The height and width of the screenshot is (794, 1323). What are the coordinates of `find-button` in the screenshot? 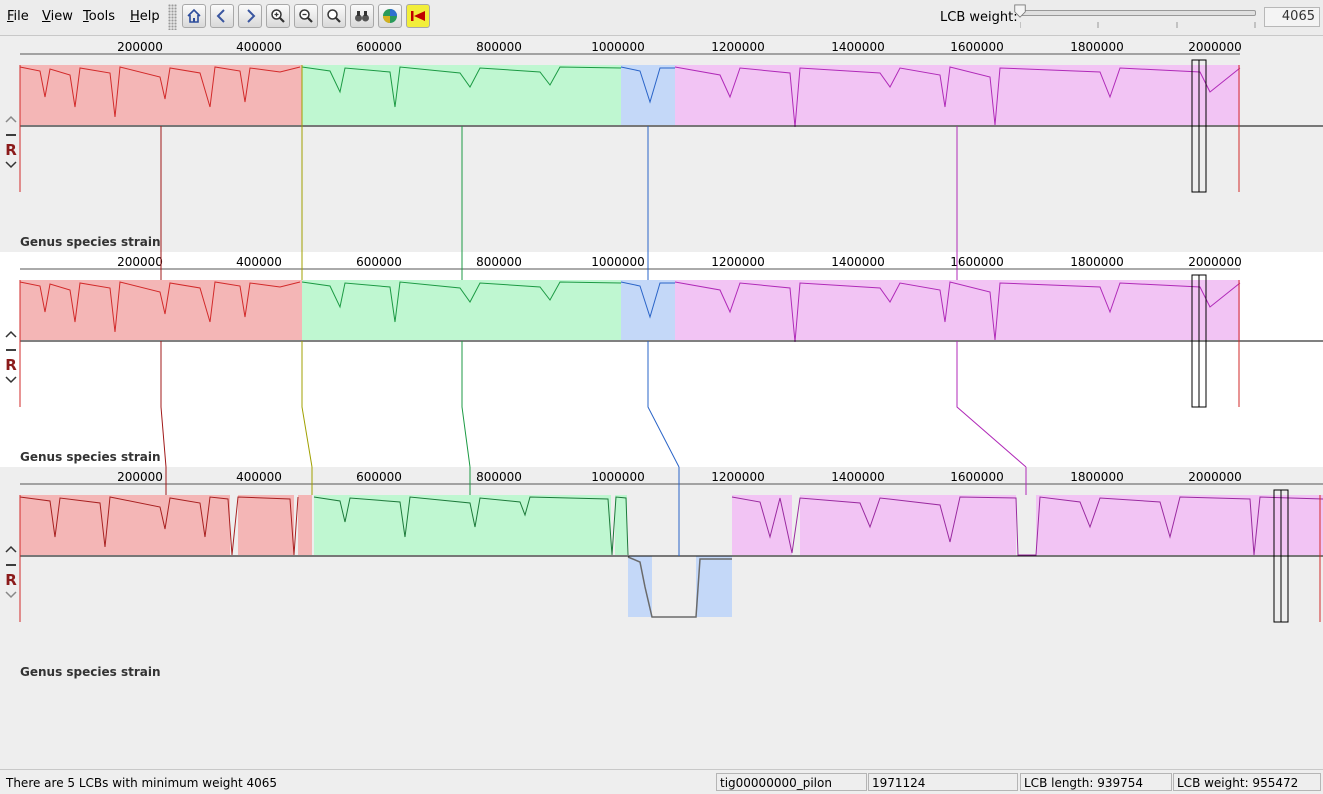 It's located at (362, 16).